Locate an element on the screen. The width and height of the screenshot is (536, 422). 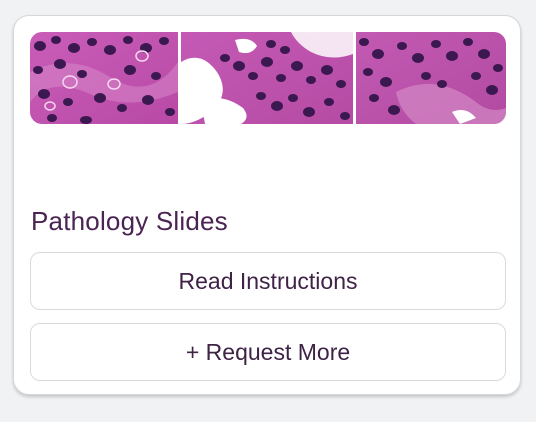
request-more-button: + Request More is located at coordinates (268, 352).